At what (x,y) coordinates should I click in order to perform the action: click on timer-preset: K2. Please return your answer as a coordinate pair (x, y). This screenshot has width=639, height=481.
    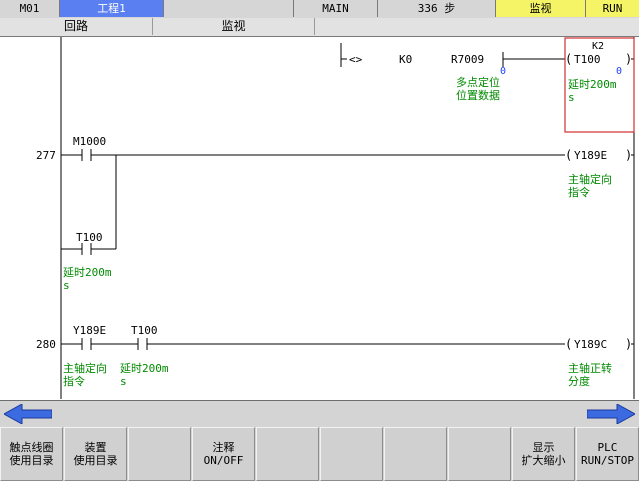
    Looking at the image, I should click on (598, 46).